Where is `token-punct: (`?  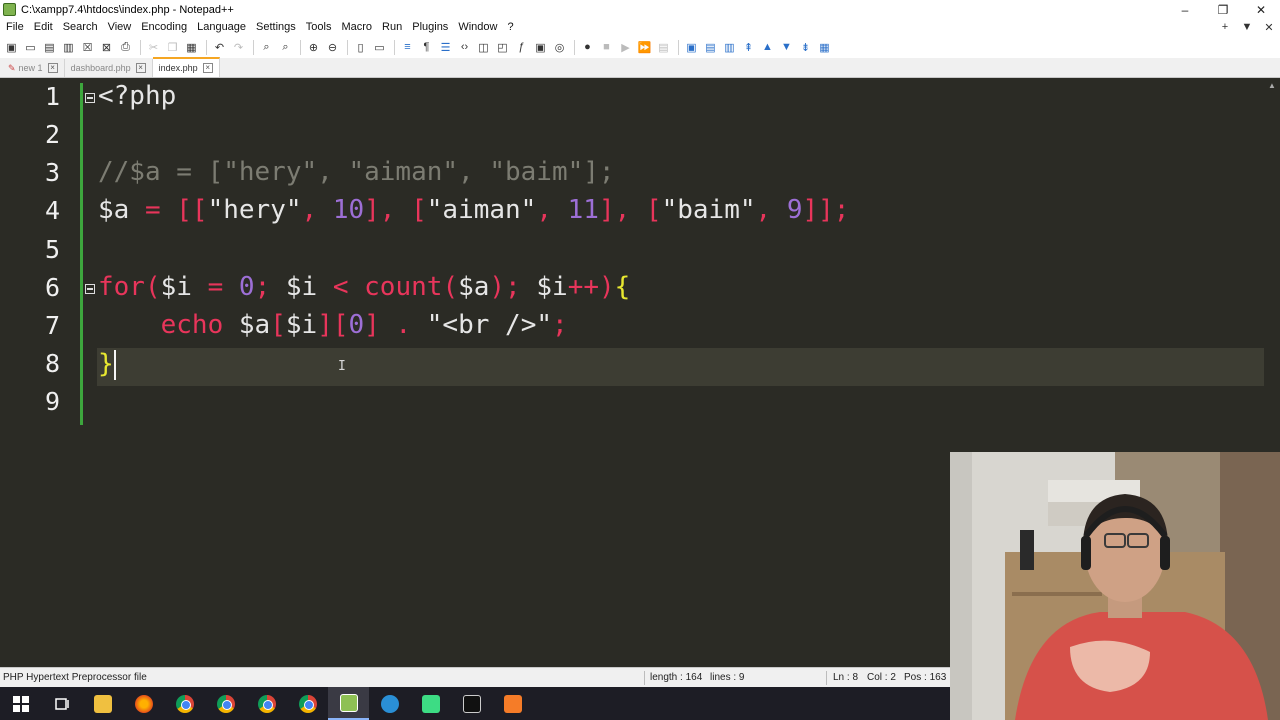 token-punct: ( is located at coordinates (450, 287).